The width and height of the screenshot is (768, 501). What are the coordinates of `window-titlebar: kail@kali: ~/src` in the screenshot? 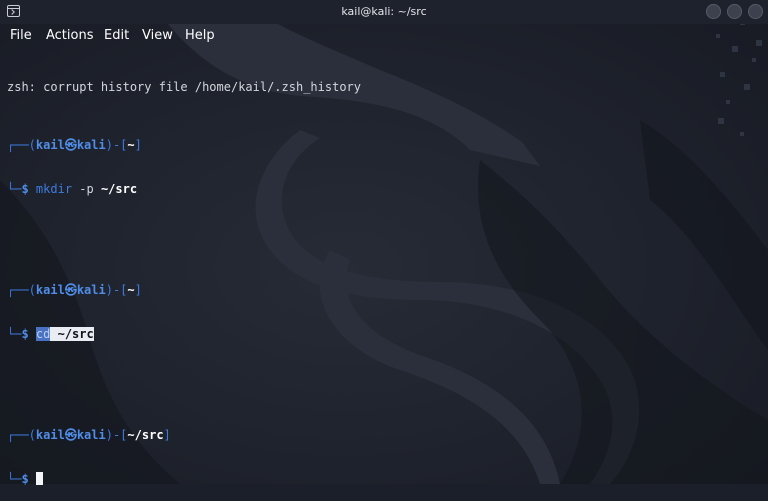 It's located at (384, 12).